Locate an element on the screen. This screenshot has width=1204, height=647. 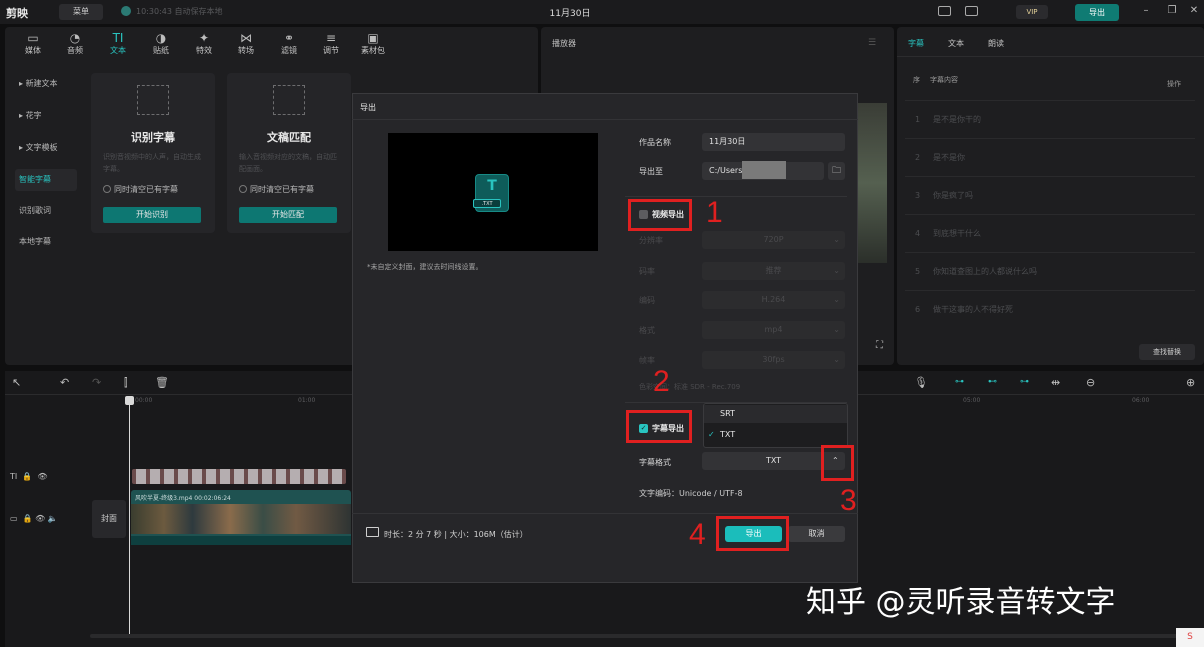
nav-fancy-text: ▸ 花字 is located at coordinates (46, 116).